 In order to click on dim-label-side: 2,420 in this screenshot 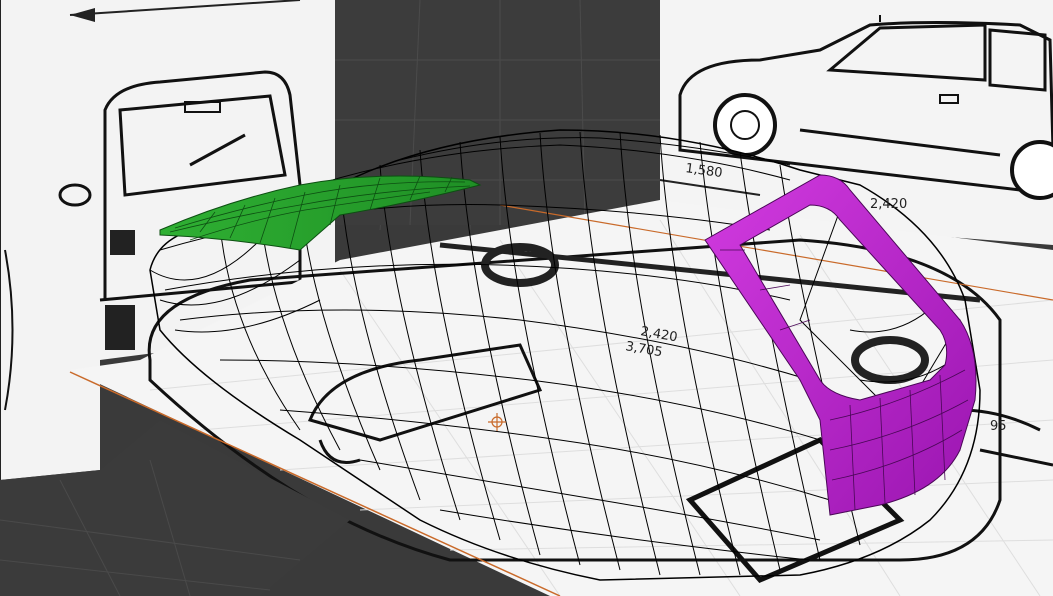, I will do `click(888, 204)`.